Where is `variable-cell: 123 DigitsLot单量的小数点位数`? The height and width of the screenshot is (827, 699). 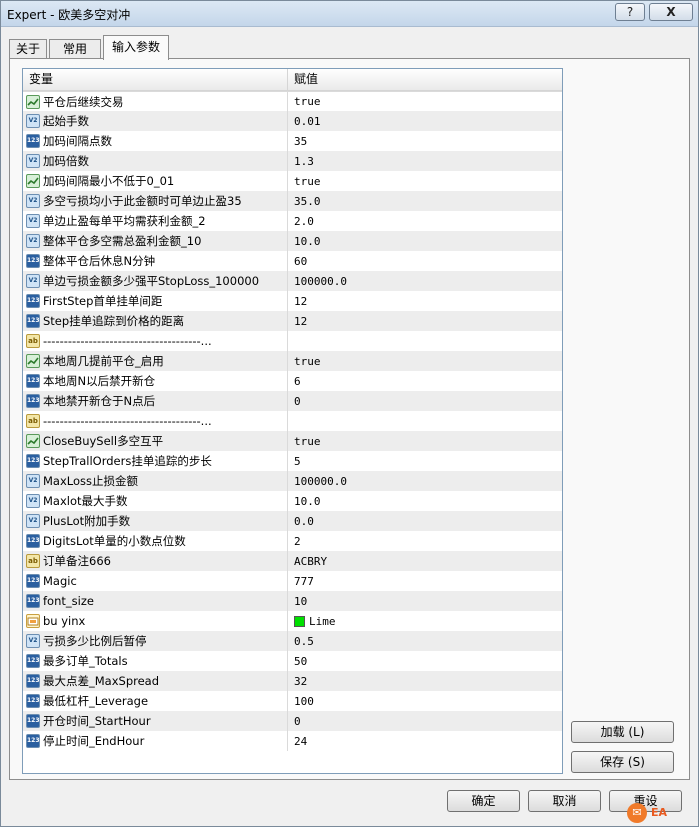 variable-cell: 123 DigitsLot单量的小数点位数 is located at coordinates (155, 541).